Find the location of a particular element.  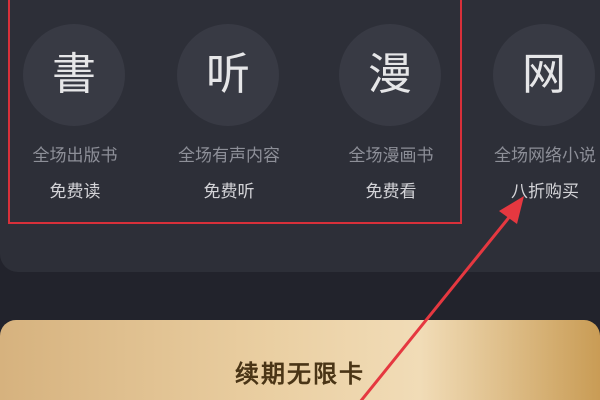

benefit-subtitle: 八折购买 is located at coordinates (545, 192).